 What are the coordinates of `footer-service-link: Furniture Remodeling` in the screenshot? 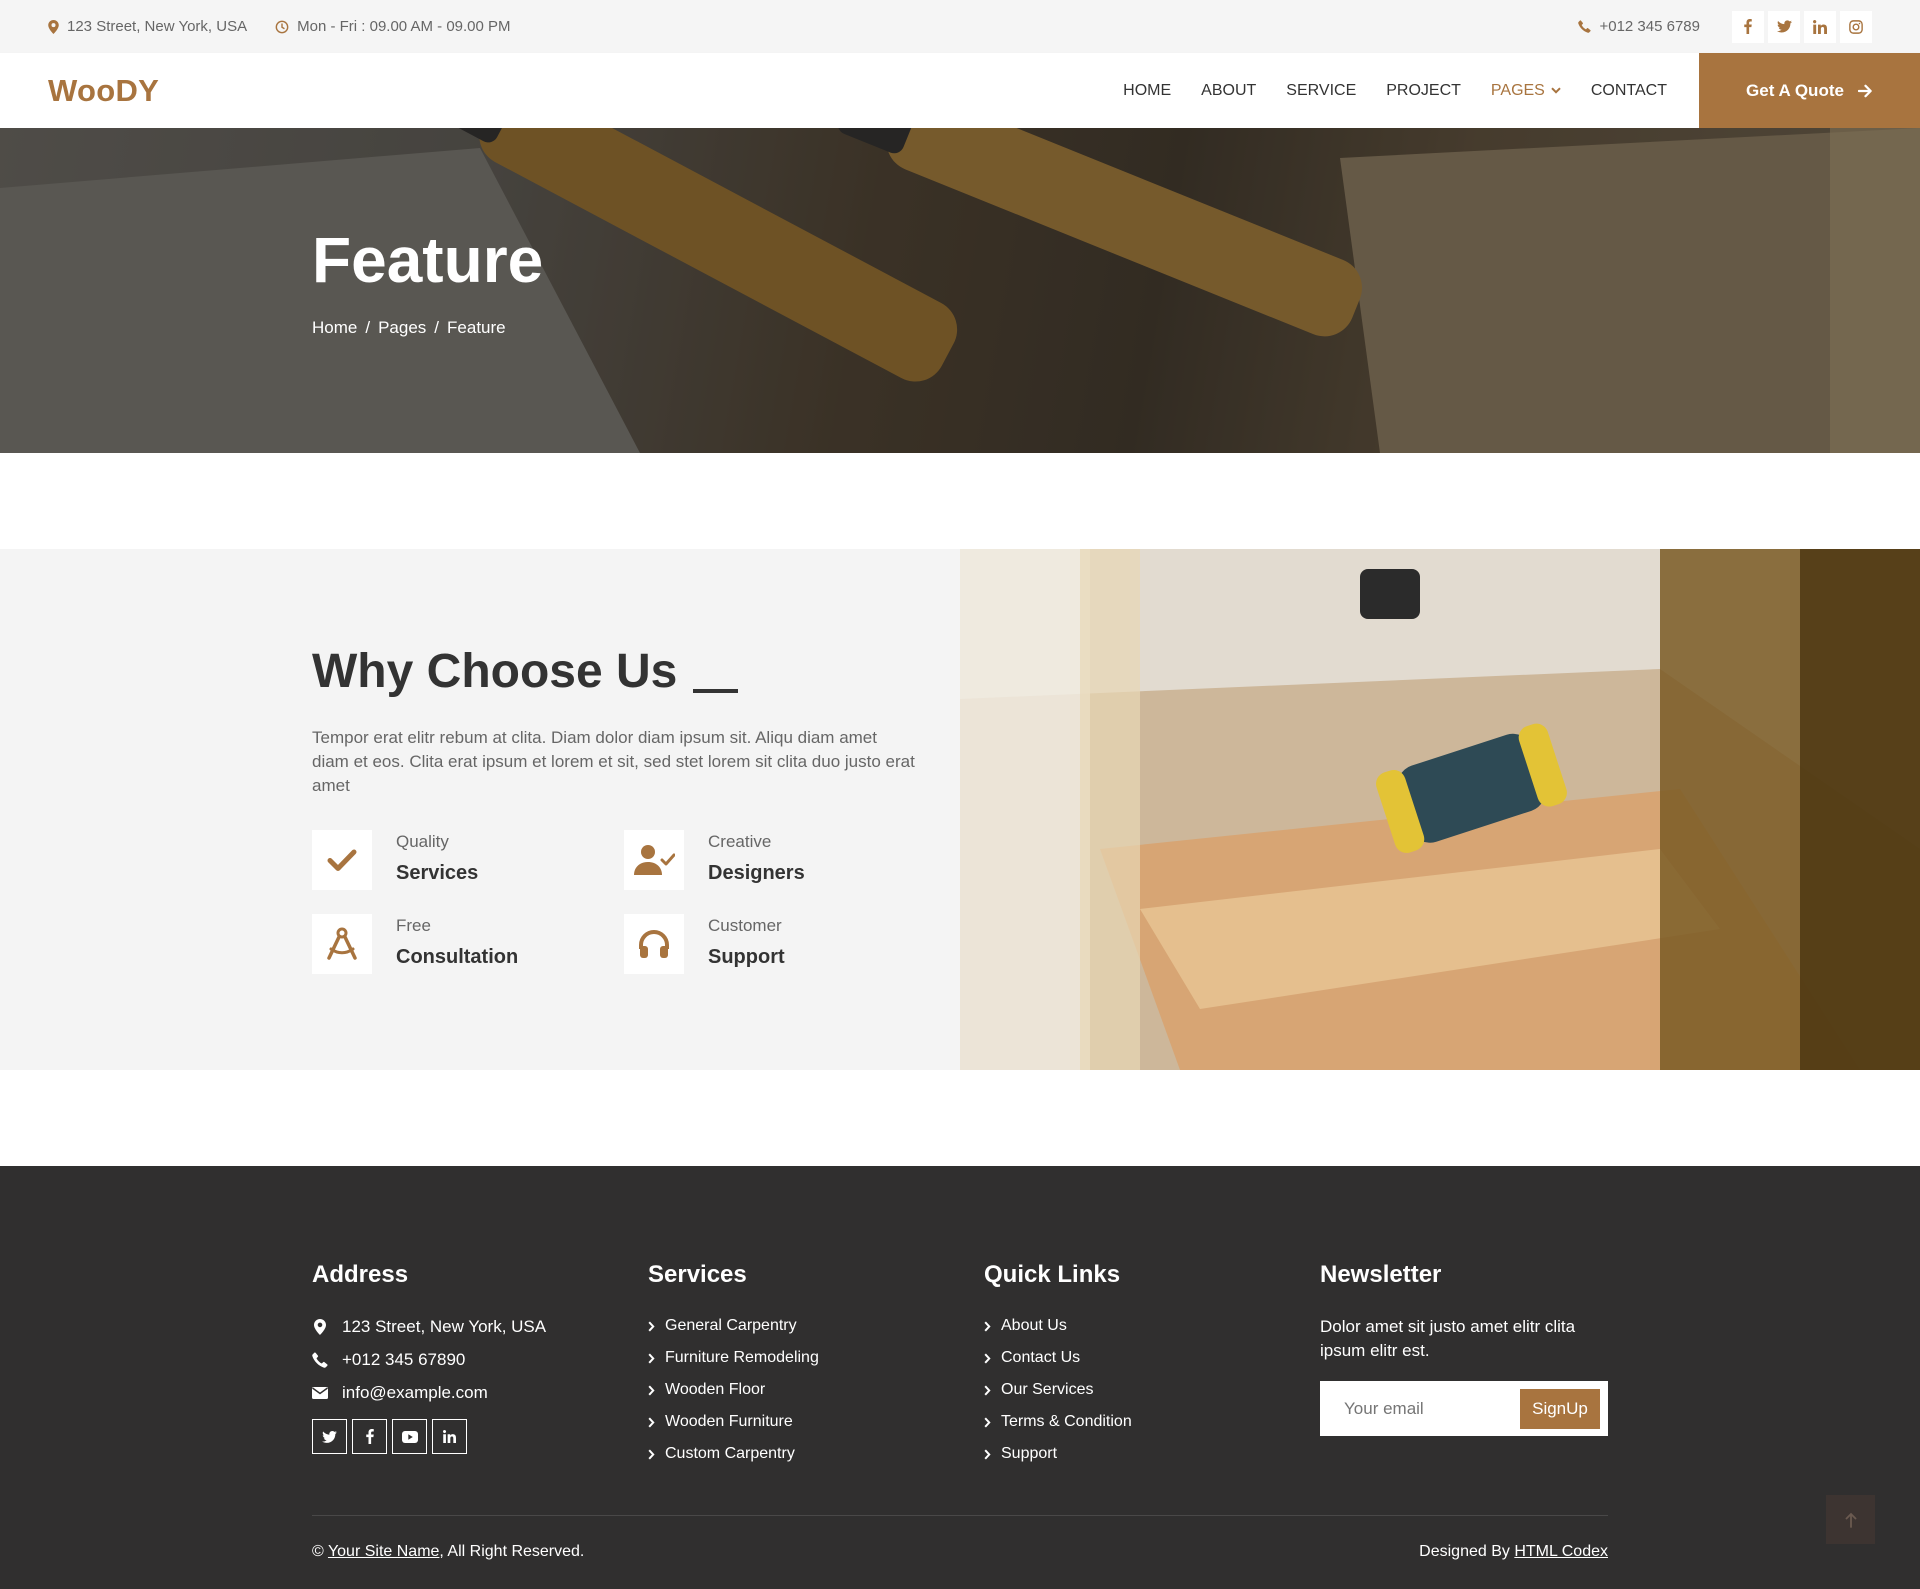 It's located at (733, 1358).